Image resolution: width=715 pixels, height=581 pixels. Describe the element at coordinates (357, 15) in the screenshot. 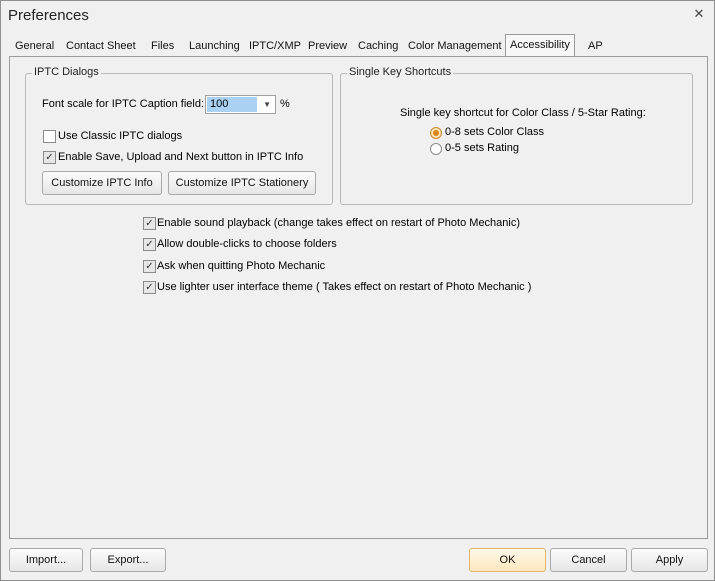

I see `title-bar: Preferences ✕` at that location.